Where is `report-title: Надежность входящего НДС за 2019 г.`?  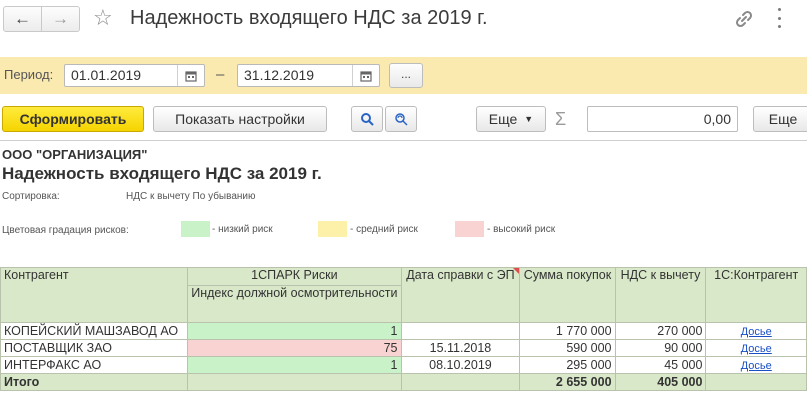 report-title: Надежность входящего НДС за 2019 г. is located at coordinates (162, 173).